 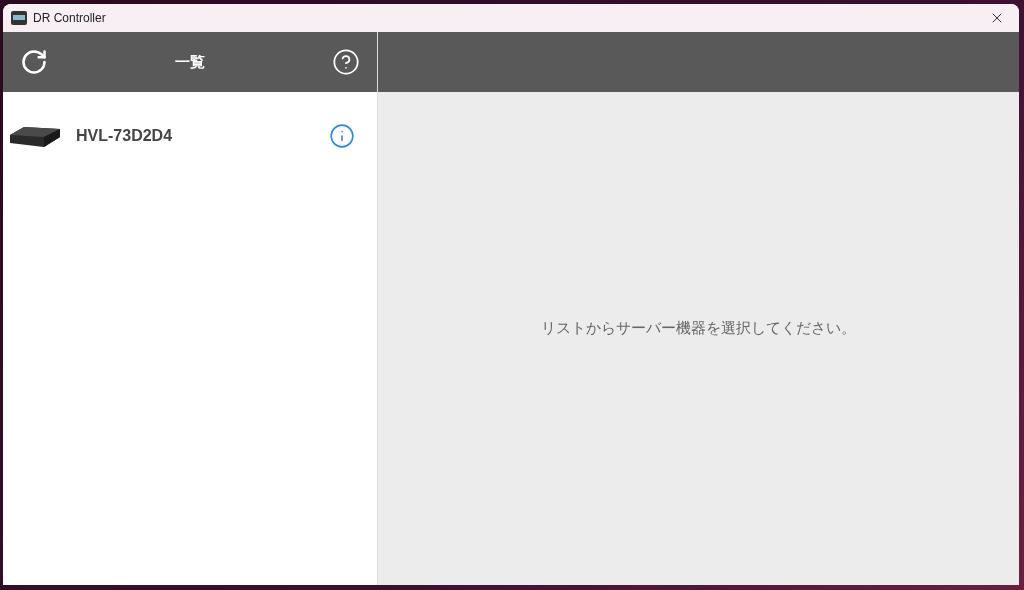 I want to click on help-button, so click(x=346, y=62).